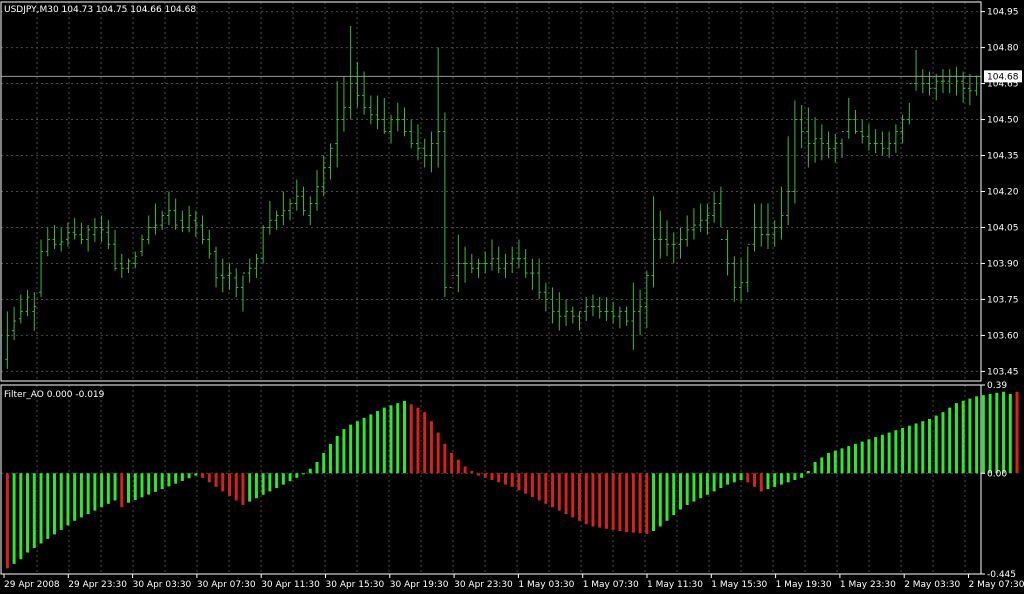 The height and width of the screenshot is (594, 1024). I want to click on price-tick-label: 104.20, so click(1003, 193).